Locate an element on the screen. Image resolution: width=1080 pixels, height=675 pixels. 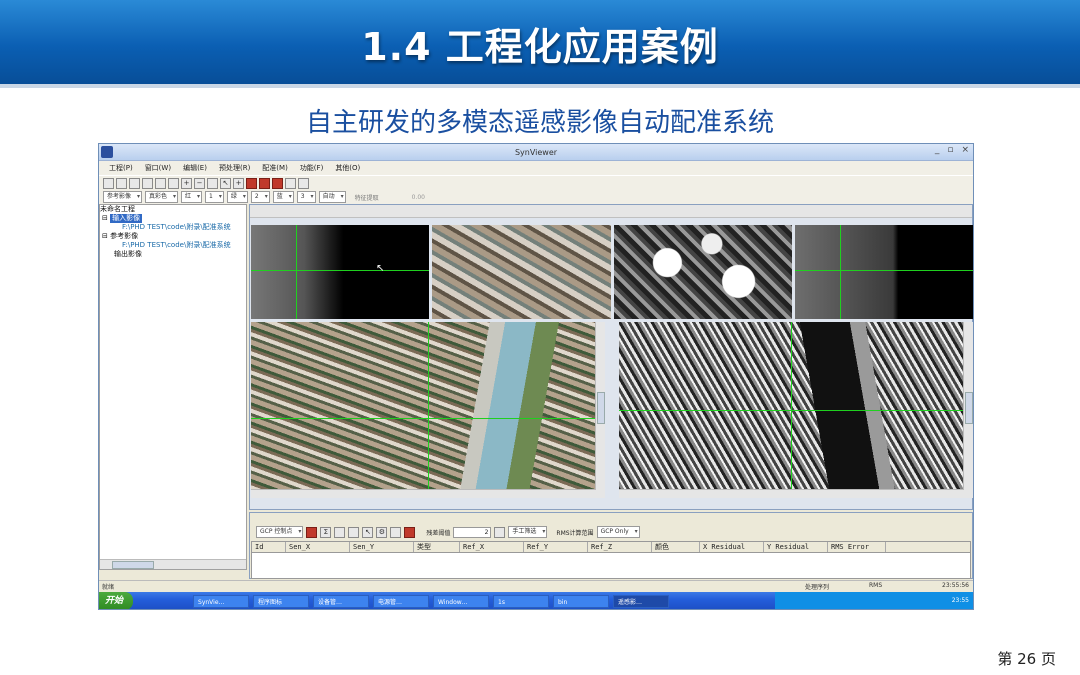
sensed-overview-image: ↖ is located at coordinates (340, 272).